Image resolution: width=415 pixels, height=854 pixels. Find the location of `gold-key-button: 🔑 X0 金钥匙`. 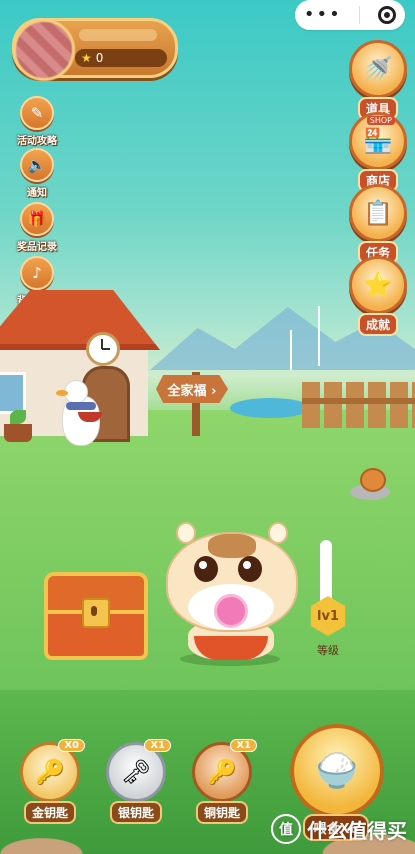

gold-key-button: 🔑 X0 金钥匙 is located at coordinates (52, 781).